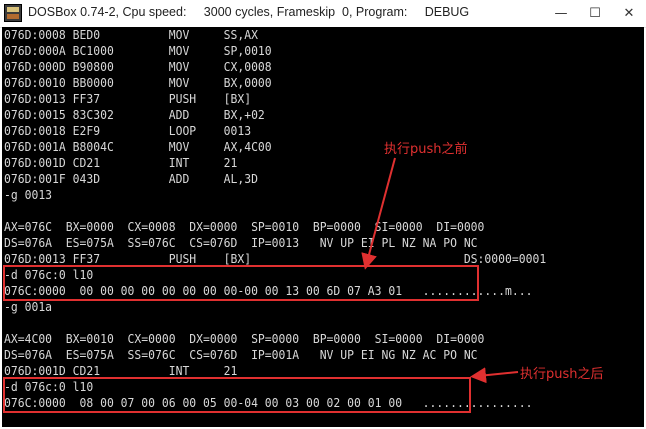 This screenshot has height=429, width=646. Describe the element at coordinates (426, 149) in the screenshot. I see `annotation-before-push: 执行push之前` at that location.